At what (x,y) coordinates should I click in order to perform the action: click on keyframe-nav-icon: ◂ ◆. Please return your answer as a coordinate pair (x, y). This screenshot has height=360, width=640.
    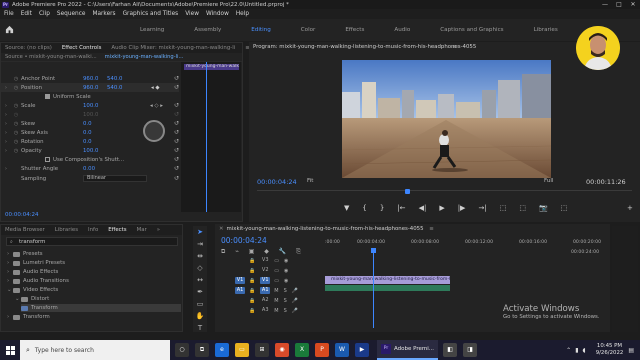
    Looking at the image, I should click on (155, 88).